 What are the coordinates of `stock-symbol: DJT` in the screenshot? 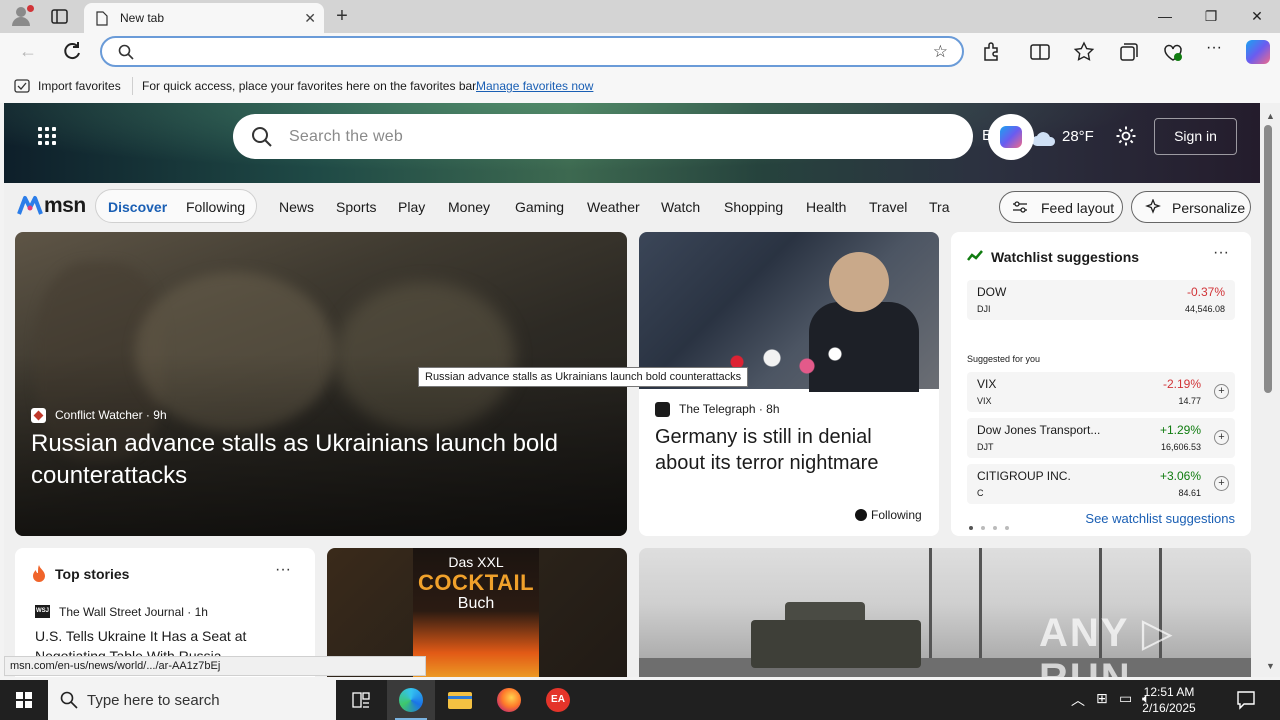 It's located at (985, 447).